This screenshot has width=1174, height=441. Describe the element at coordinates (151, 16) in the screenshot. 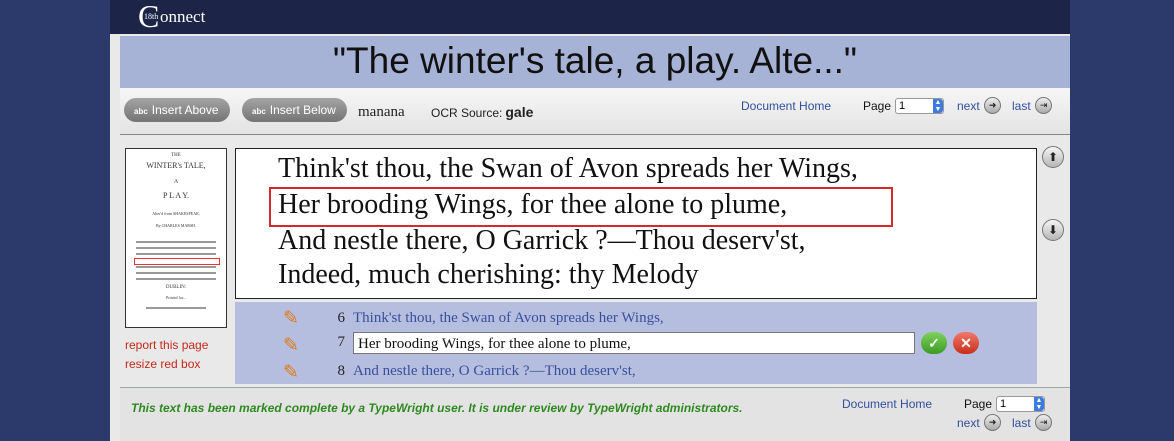

I see `logo-number: 18th` at that location.